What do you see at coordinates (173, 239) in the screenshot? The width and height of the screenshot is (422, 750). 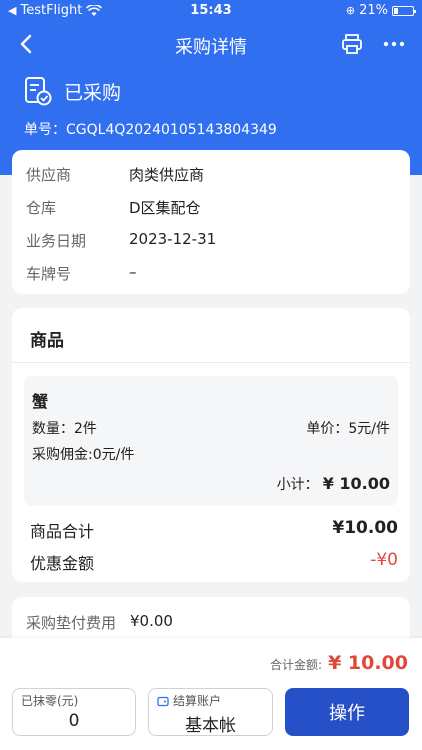 I see `info-value: 2023-12-31` at bounding box center [173, 239].